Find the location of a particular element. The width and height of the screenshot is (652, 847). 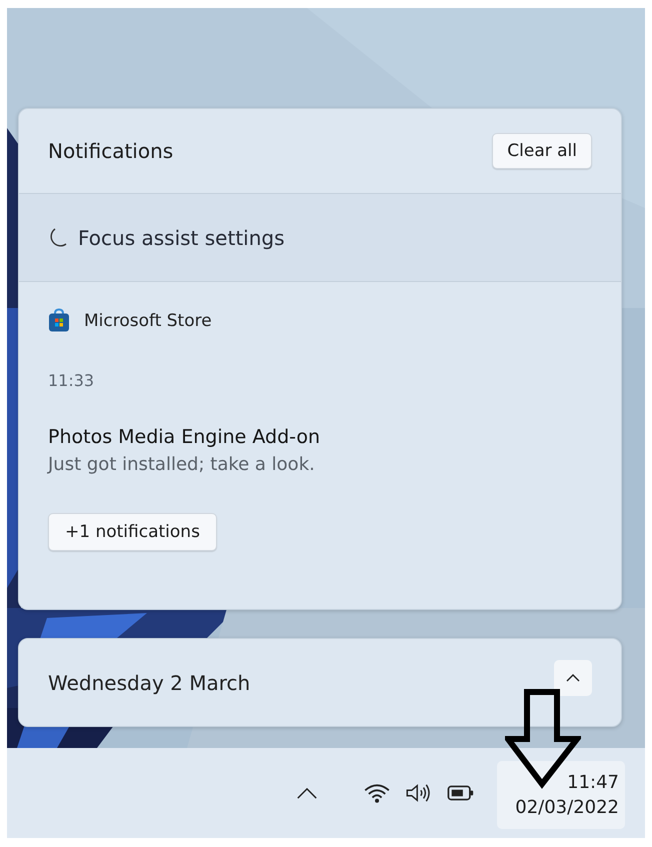

calendar-date: Wednesday 2 March is located at coordinates (149, 682).